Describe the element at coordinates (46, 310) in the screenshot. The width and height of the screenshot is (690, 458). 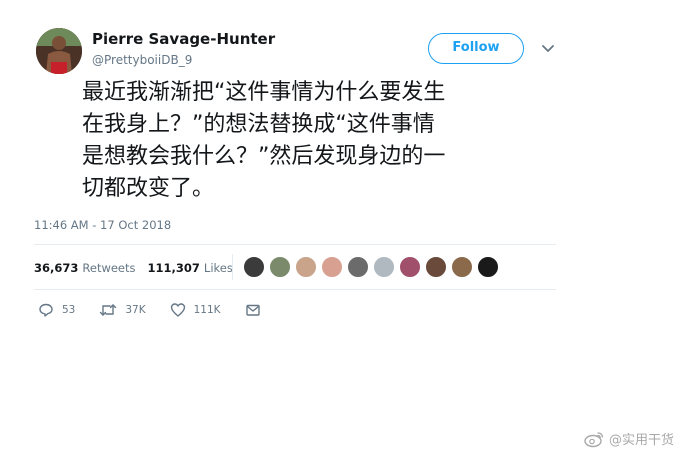
I see `reply-icon` at that location.